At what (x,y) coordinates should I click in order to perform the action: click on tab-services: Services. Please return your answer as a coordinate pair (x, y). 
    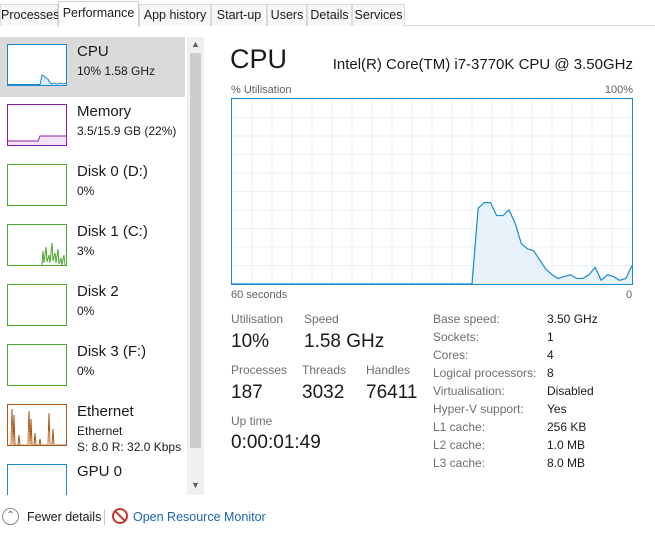
    Looking at the image, I should click on (378, 15).